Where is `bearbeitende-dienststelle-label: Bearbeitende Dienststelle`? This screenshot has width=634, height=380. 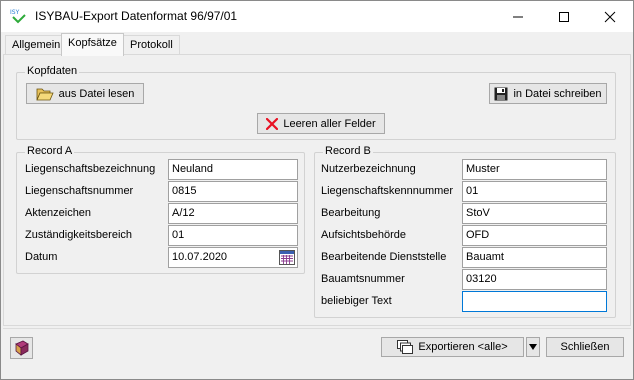
bearbeitende-dienststelle-label: Bearbeitende Dienststelle is located at coordinates (384, 257).